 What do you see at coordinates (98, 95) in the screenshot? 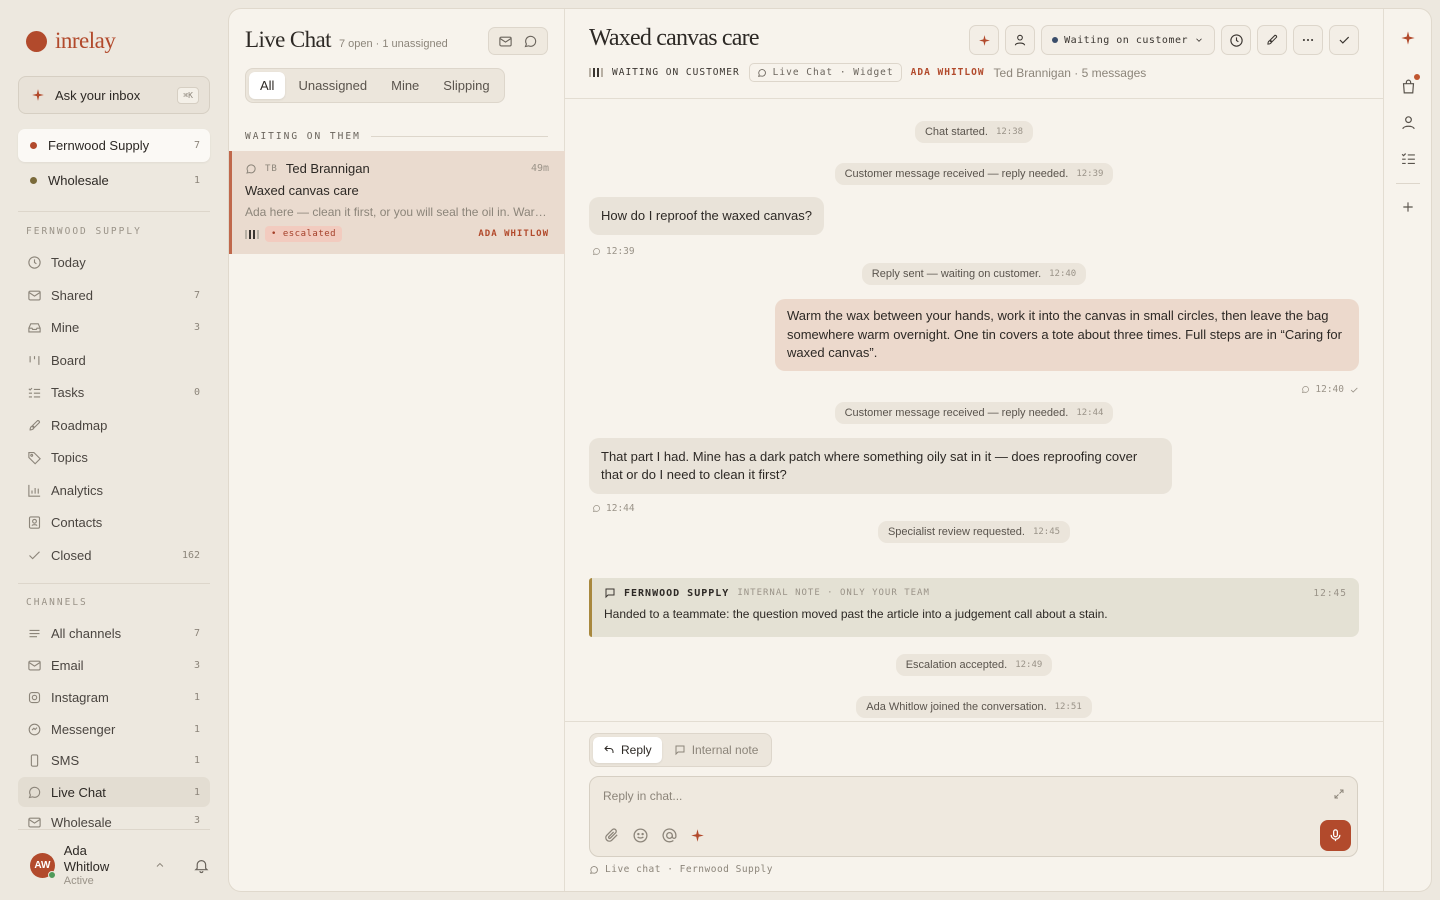
I see `ask-inbox-label: Ask your inbox` at bounding box center [98, 95].